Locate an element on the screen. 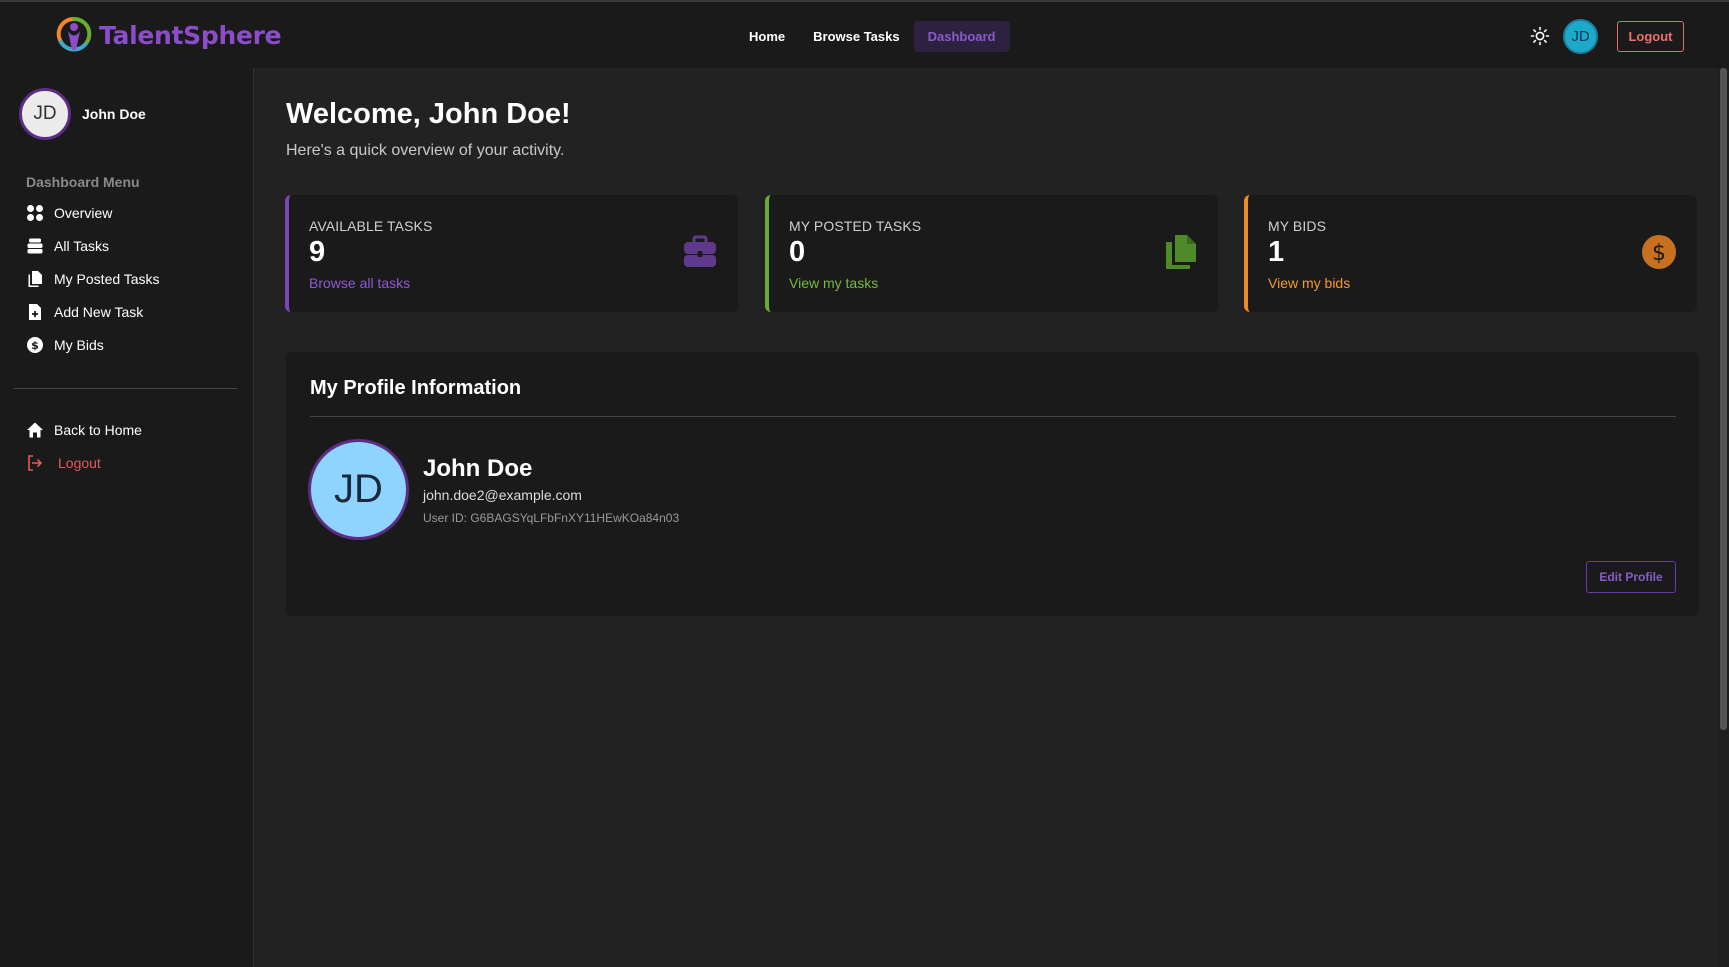  view-my-tasks-link: View my tasks is located at coordinates (833, 283).